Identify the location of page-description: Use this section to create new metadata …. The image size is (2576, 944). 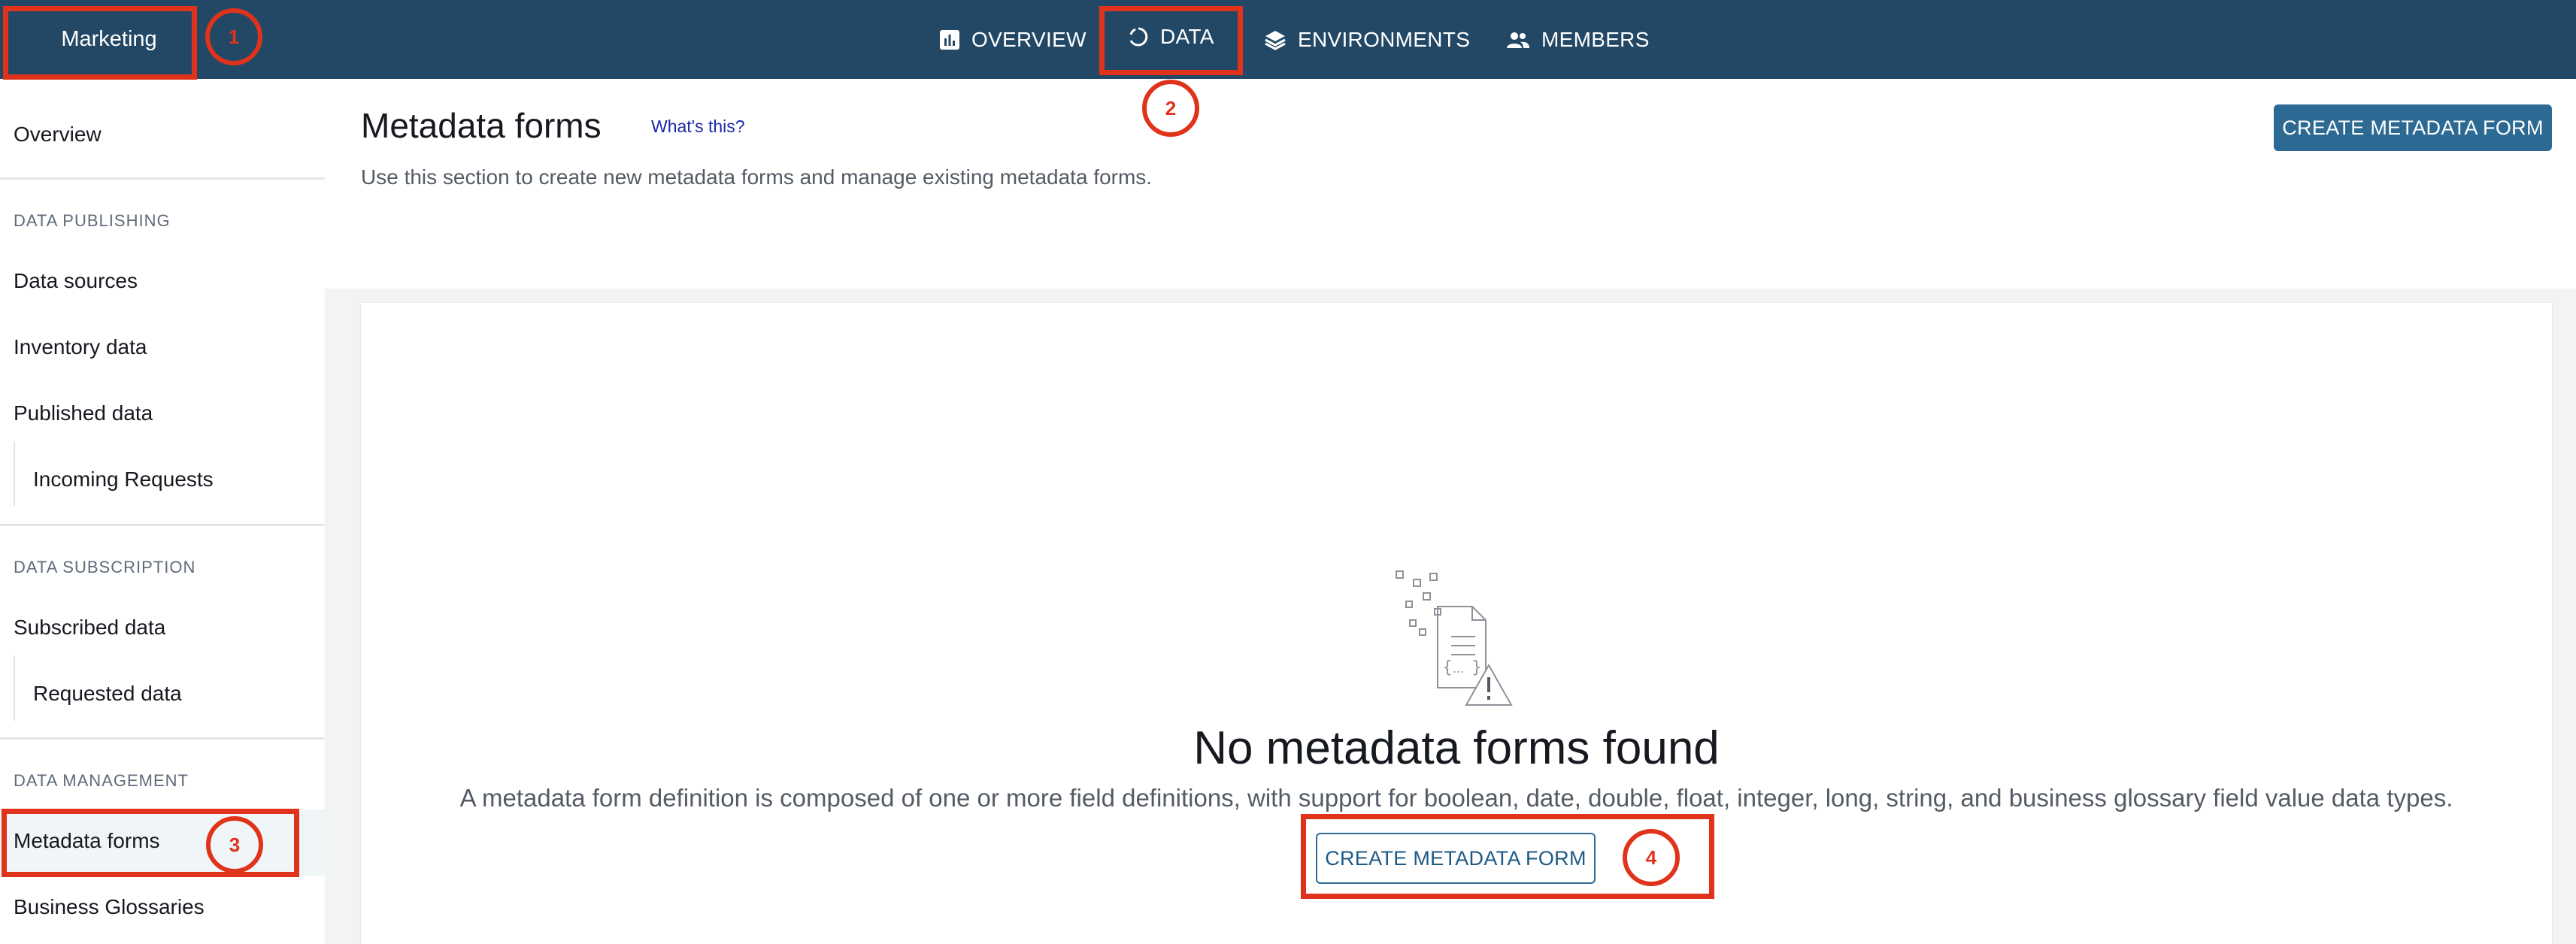
(757, 177).